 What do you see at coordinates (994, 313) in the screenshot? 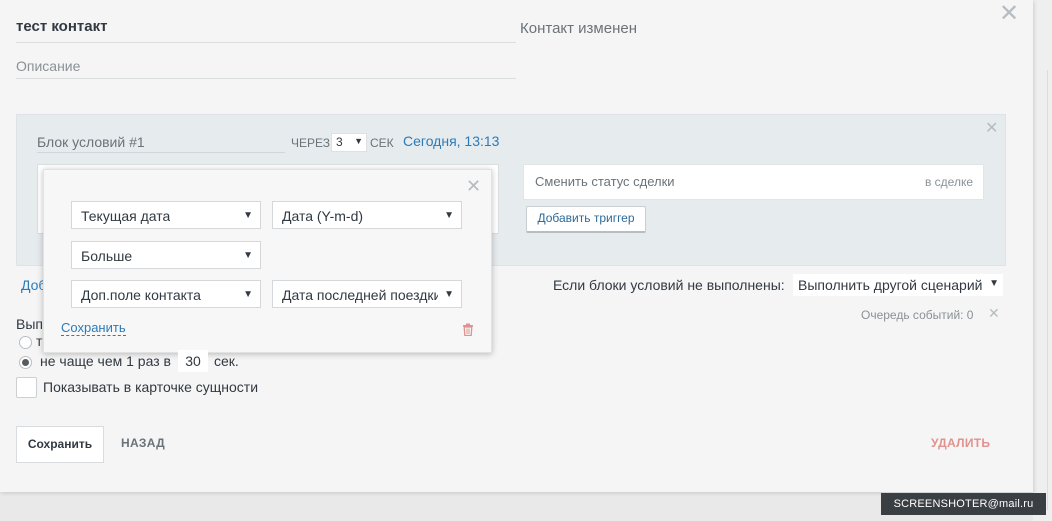
I see `clear-queue-icon: ✕` at bounding box center [994, 313].